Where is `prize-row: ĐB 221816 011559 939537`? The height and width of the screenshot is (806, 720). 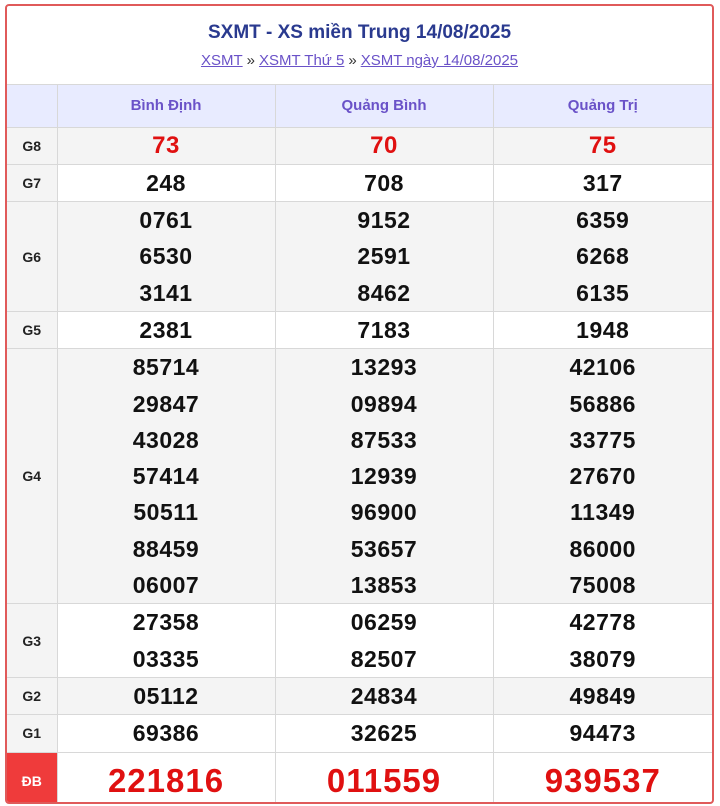 prize-row: ĐB 221816 011559 939537 is located at coordinates (359, 777).